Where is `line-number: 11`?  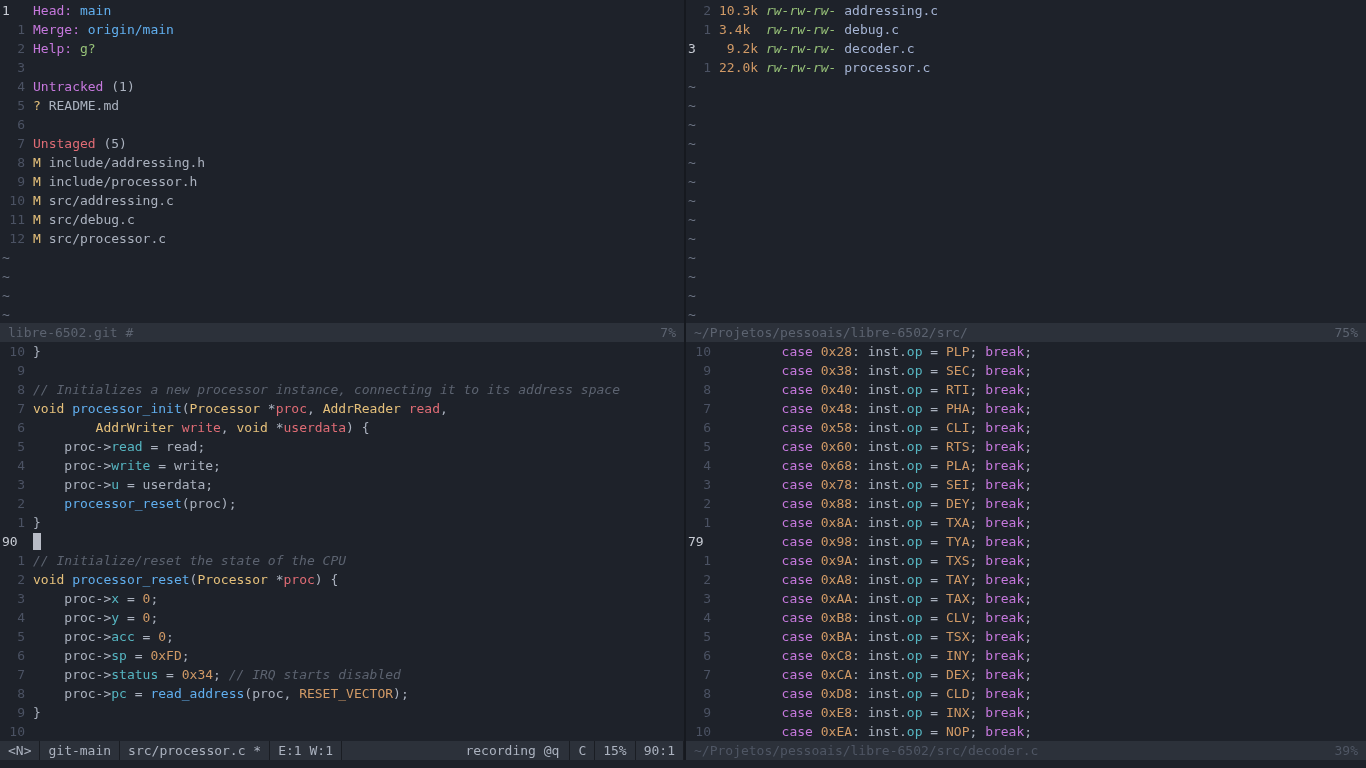
line-number: 11 is located at coordinates (16, 220).